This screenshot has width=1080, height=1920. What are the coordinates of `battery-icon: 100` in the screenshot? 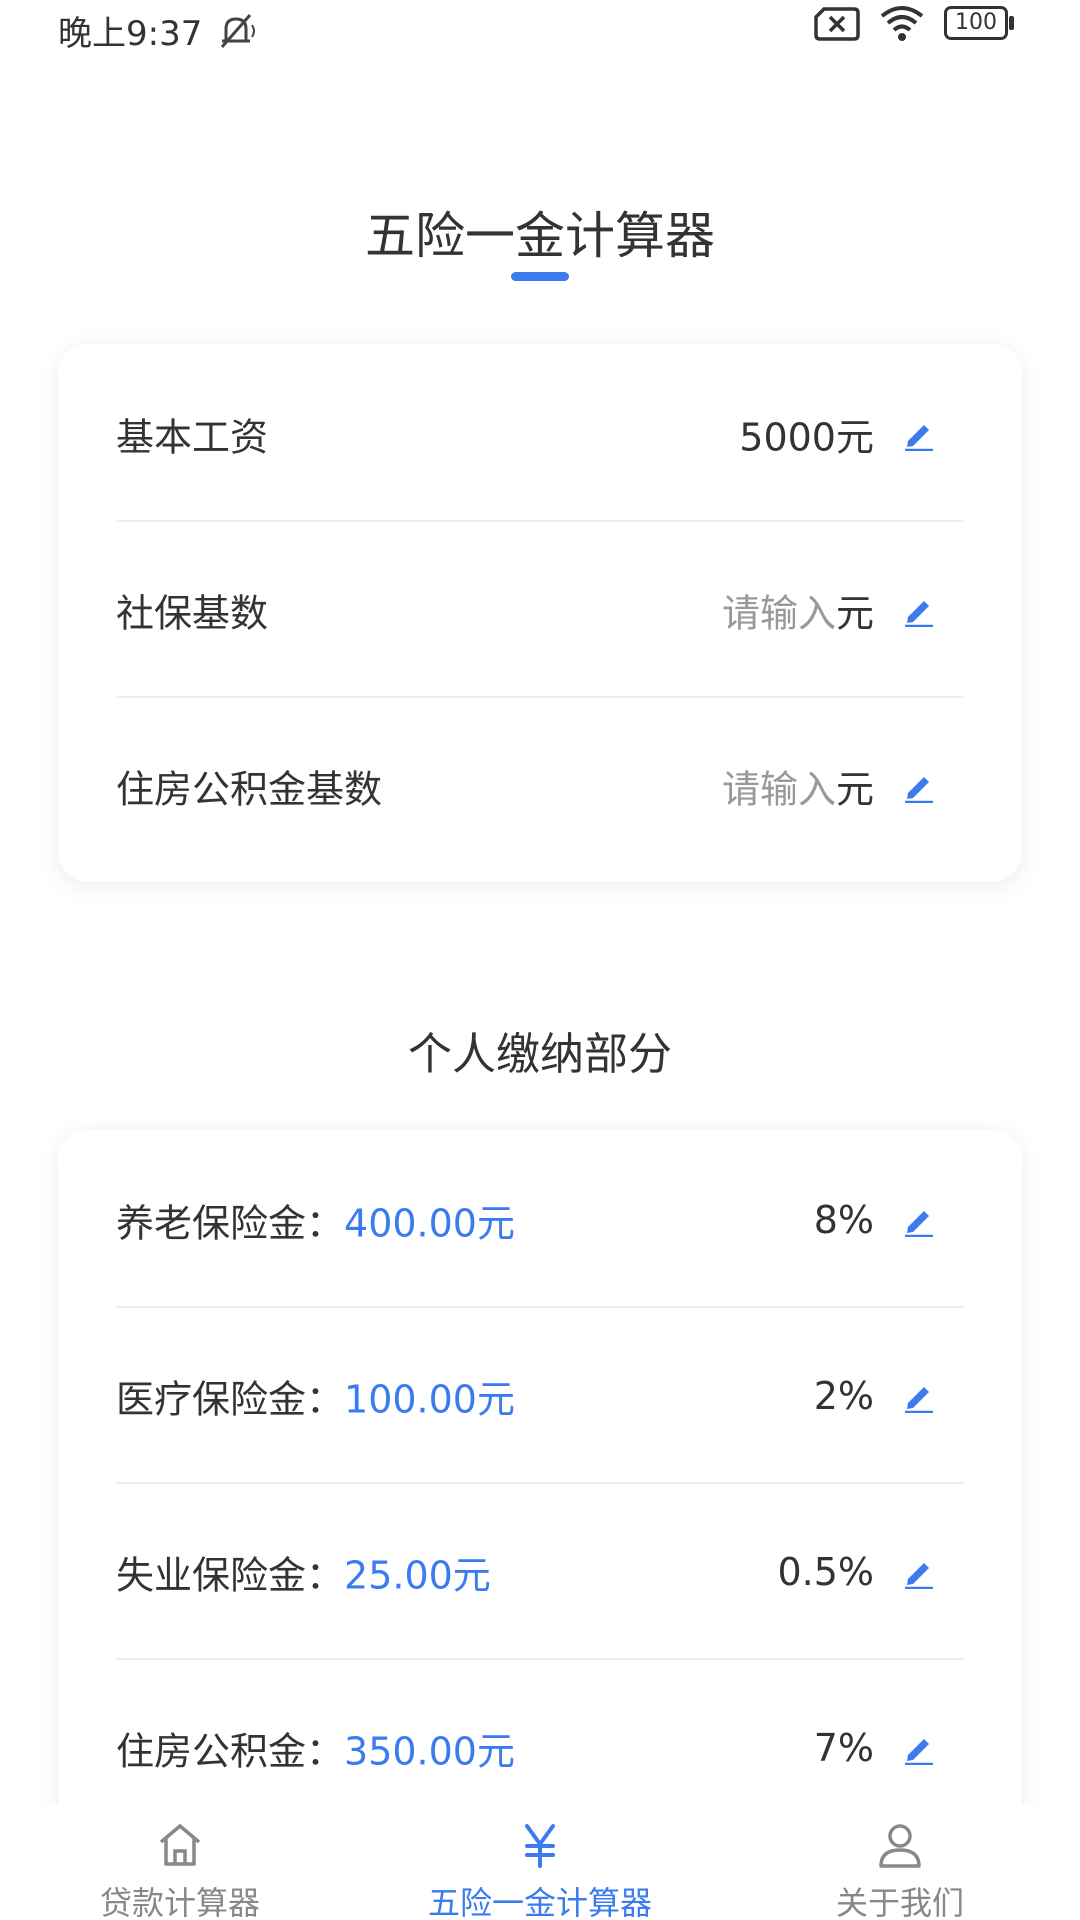 It's located at (979, 23).